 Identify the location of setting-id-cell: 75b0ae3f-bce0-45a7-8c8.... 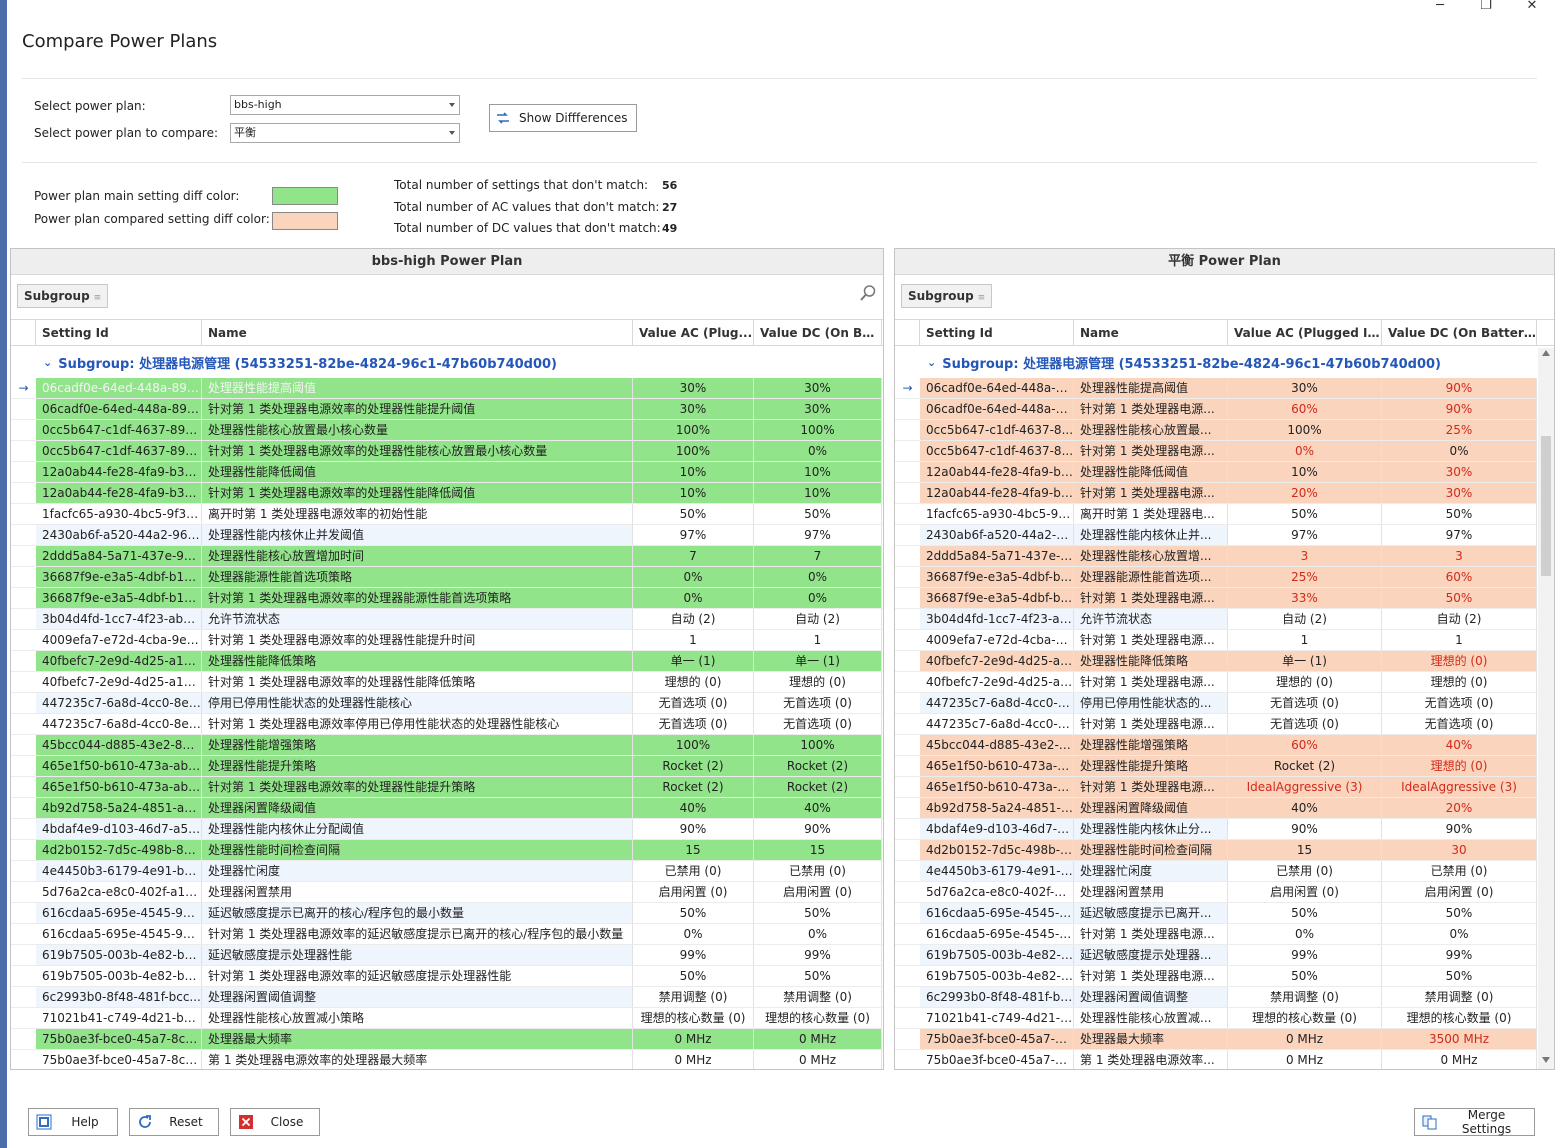
(119, 1039).